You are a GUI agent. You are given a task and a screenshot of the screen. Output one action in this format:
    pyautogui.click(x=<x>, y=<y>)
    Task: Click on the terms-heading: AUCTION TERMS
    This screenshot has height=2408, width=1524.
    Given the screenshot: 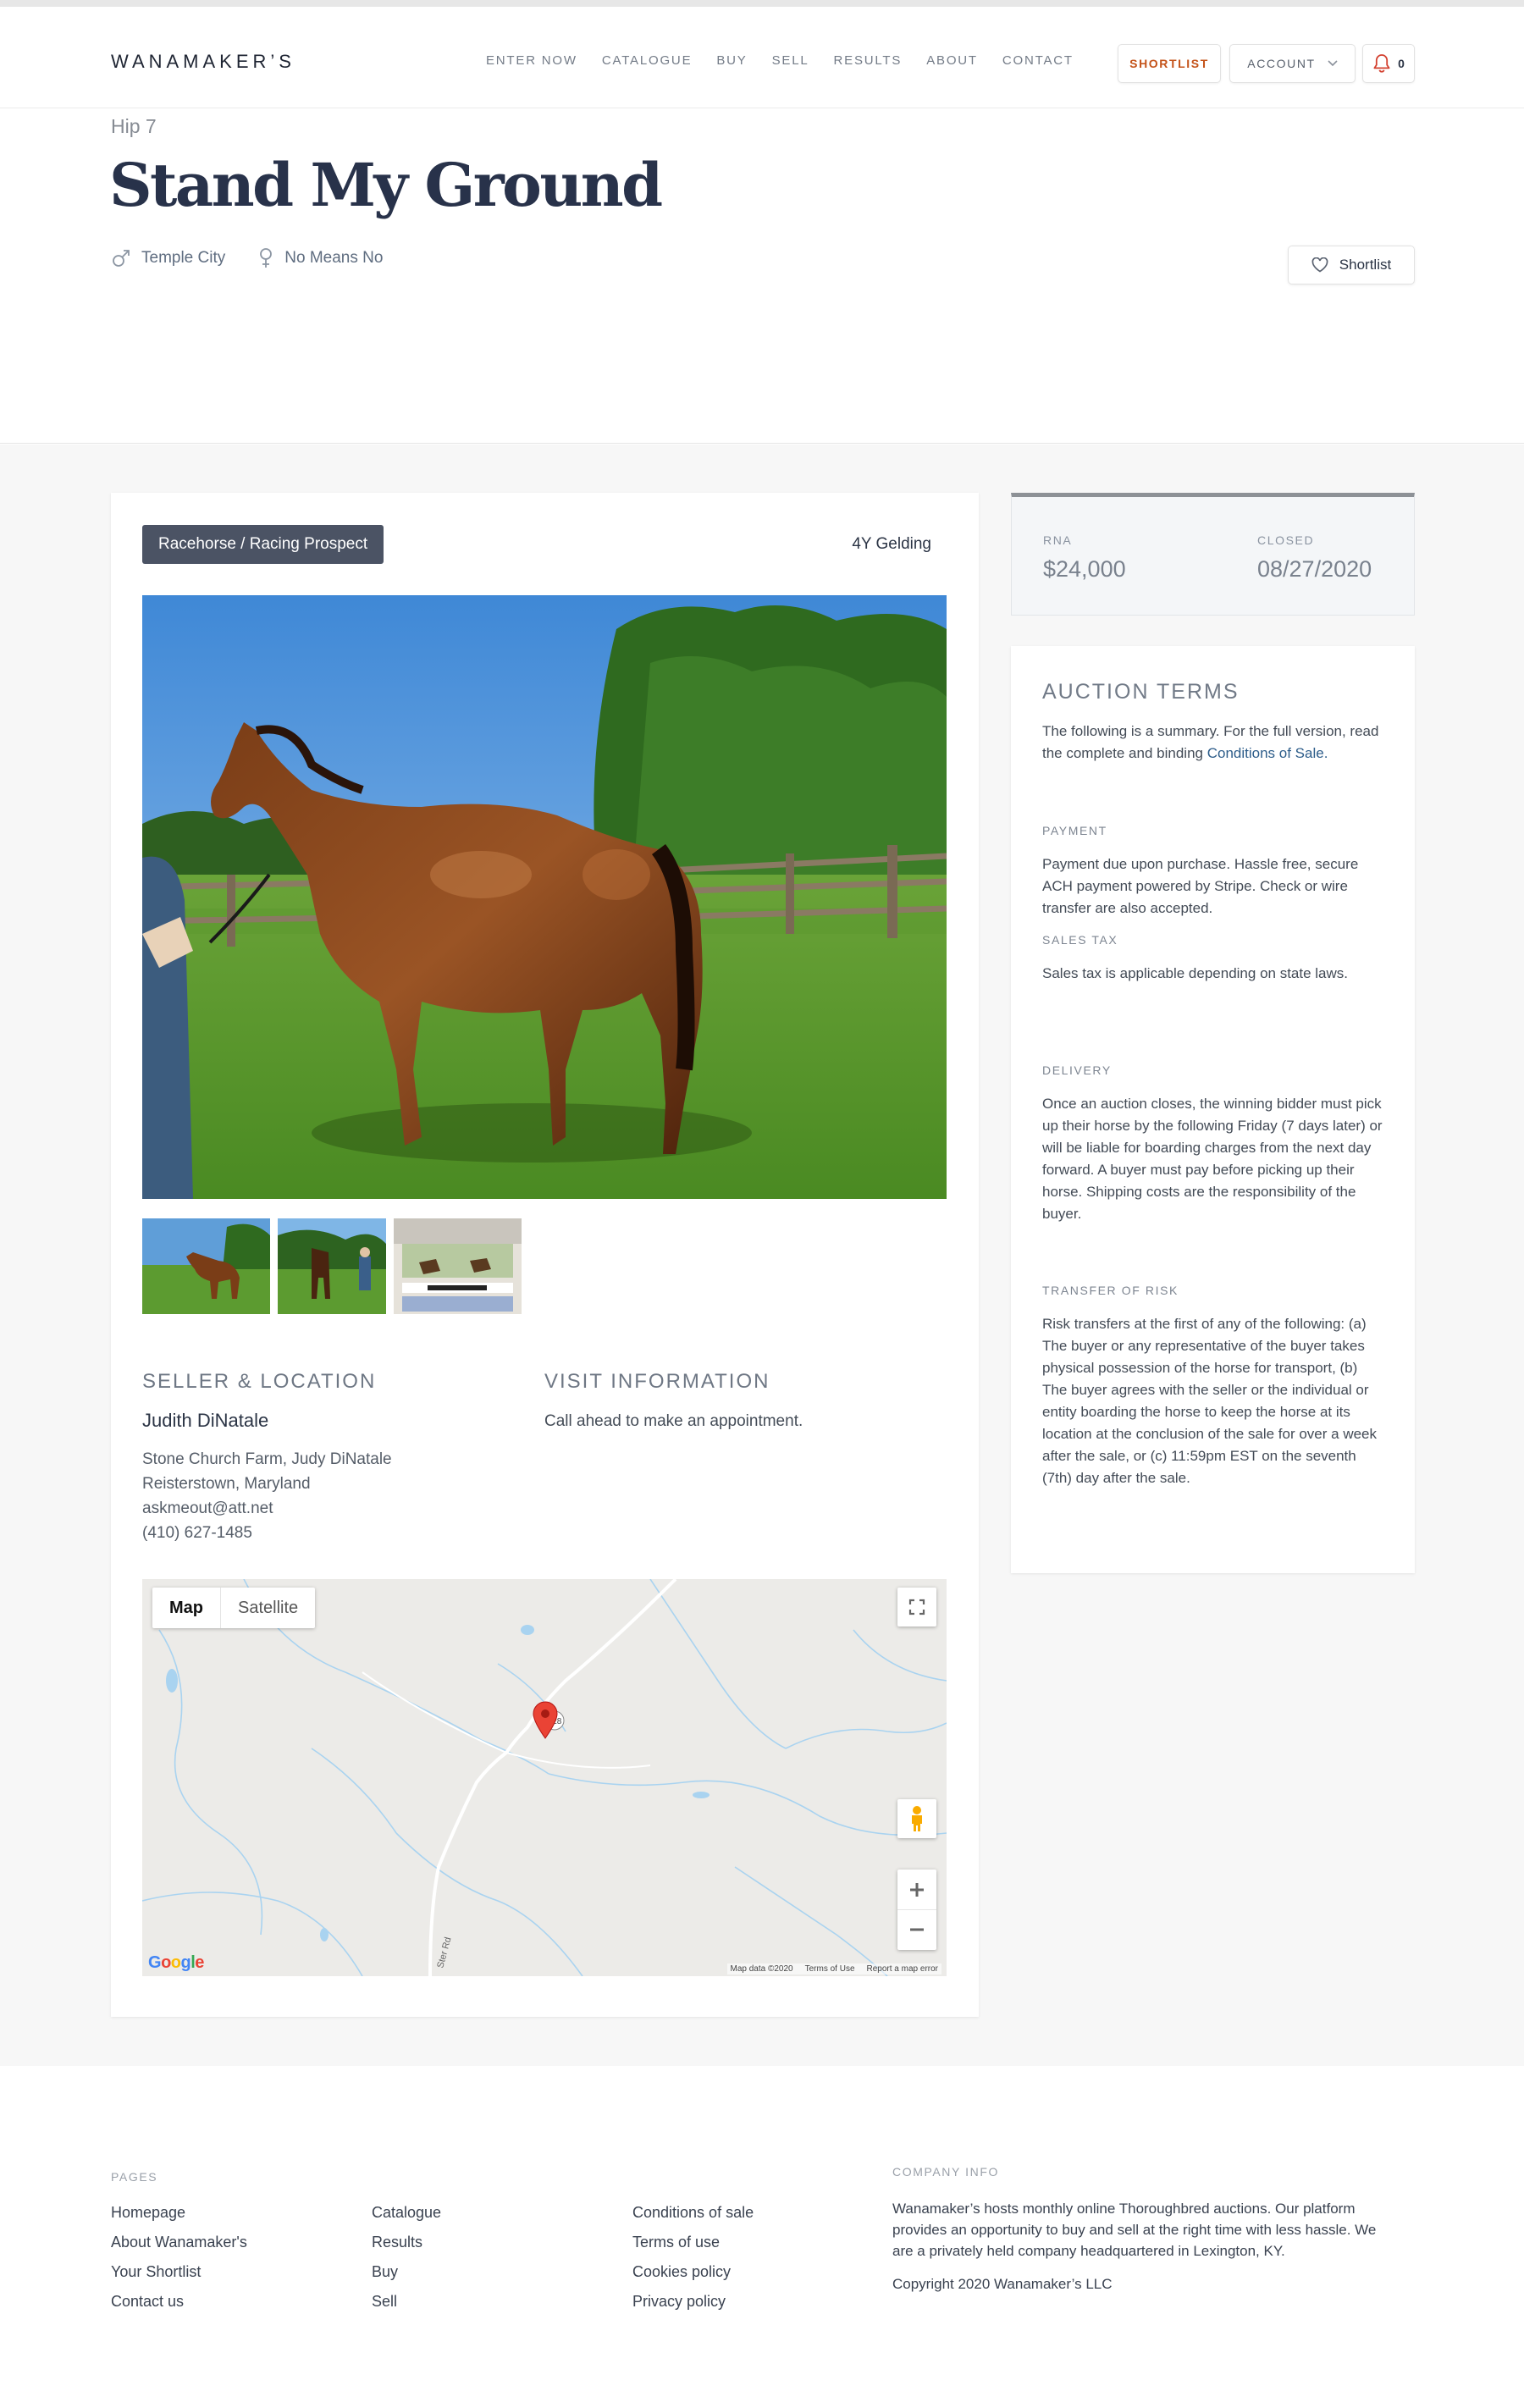 What is the action you would take?
    pyautogui.click(x=1141, y=692)
    